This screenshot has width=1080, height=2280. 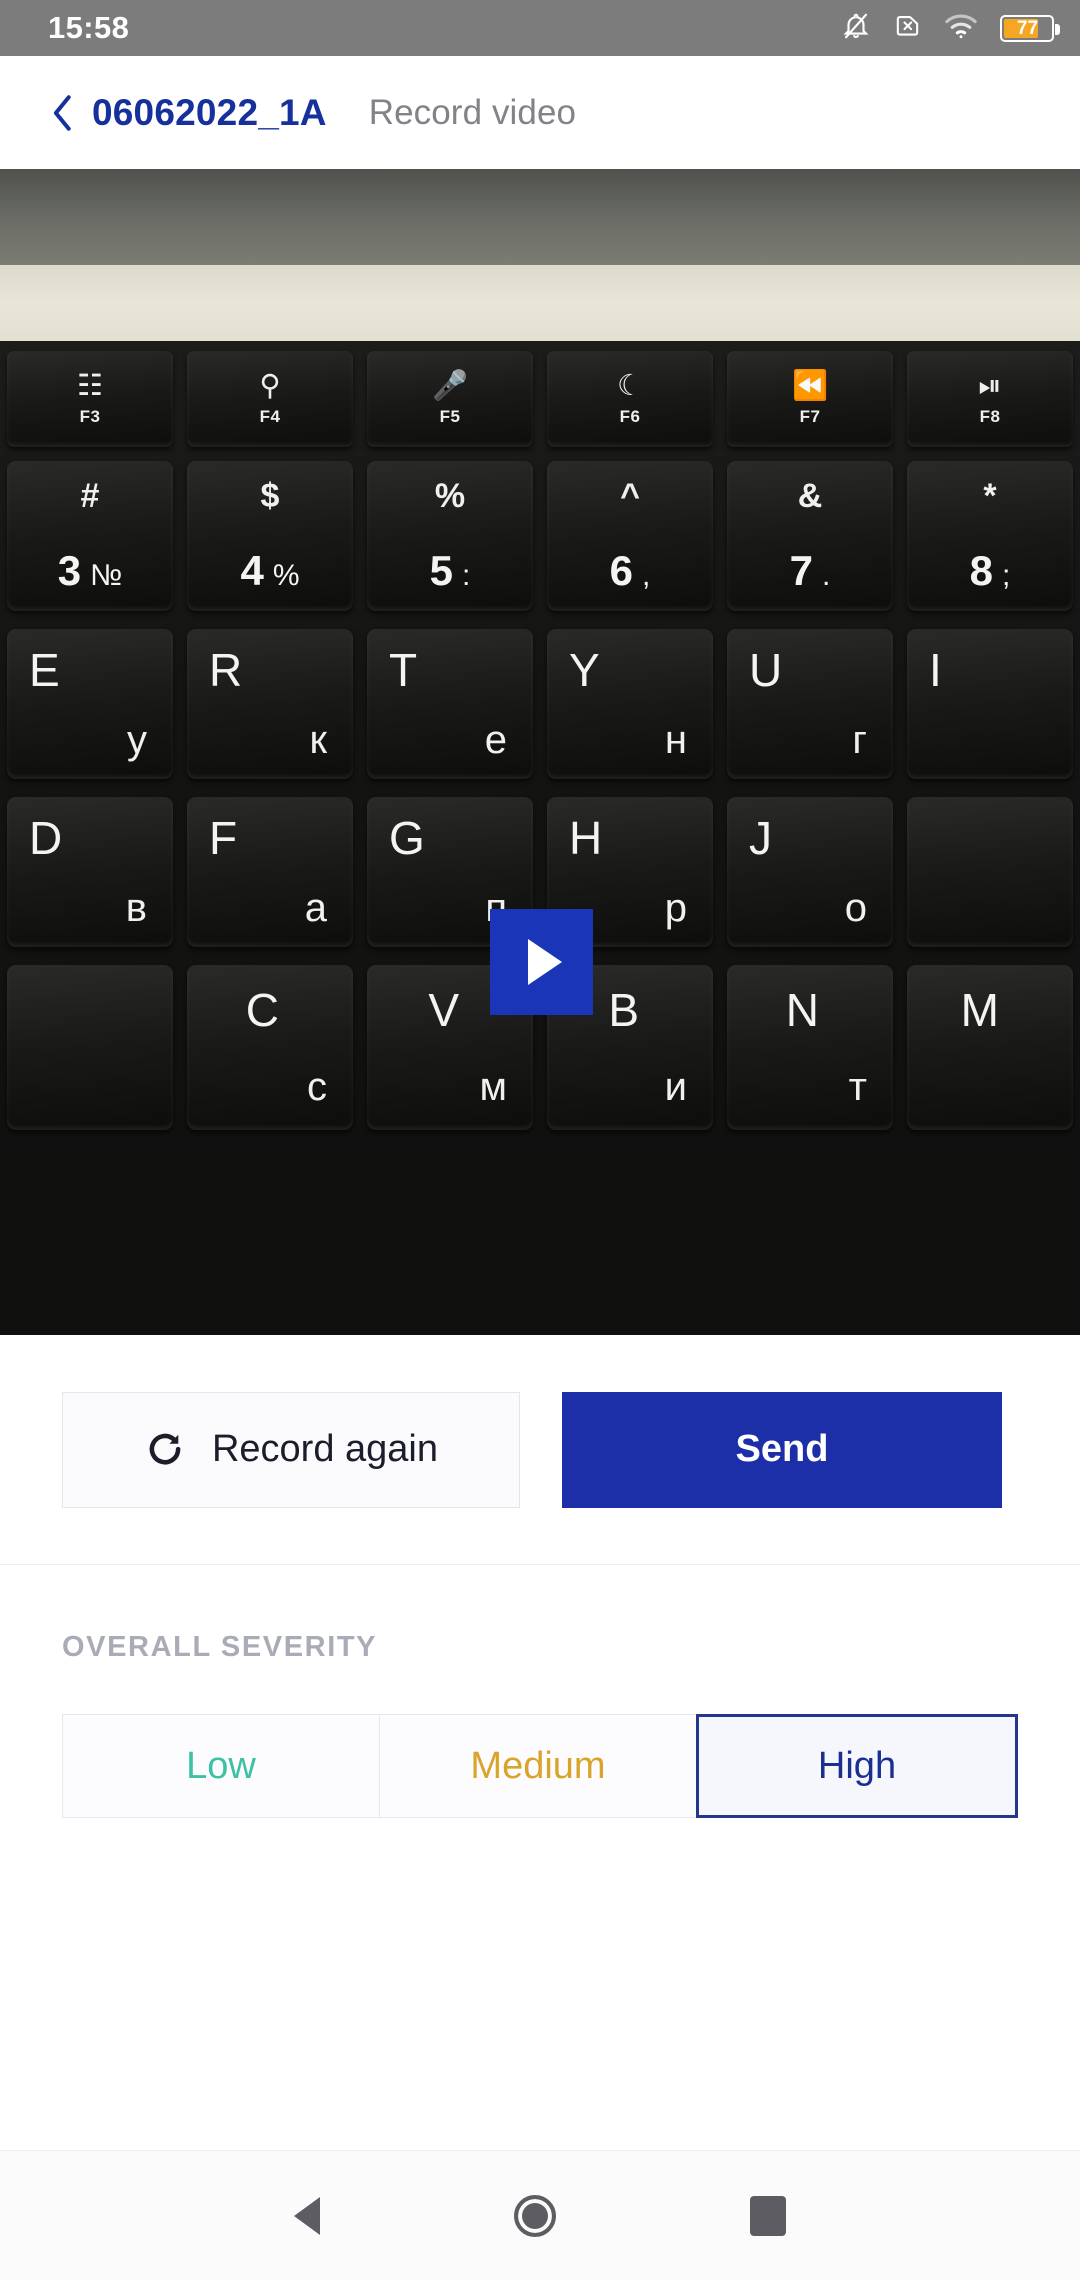 What do you see at coordinates (46, 838) in the screenshot?
I see `key-latin-label: D` at bounding box center [46, 838].